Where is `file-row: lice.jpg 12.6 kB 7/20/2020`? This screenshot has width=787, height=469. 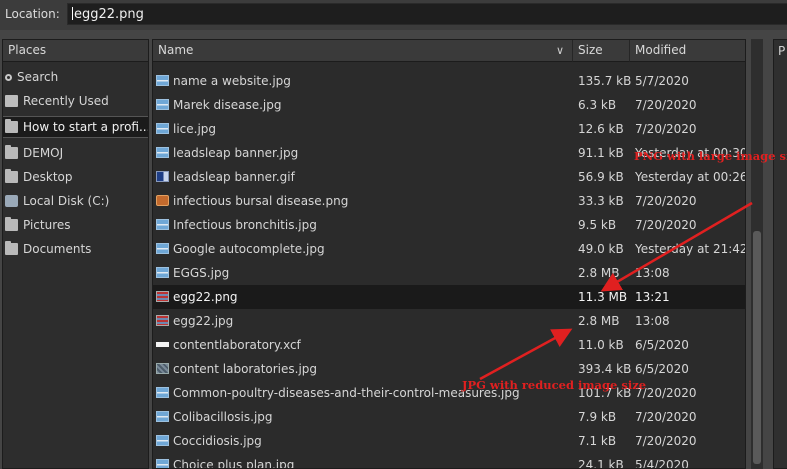
file-row: lice.jpg 12.6 kB 7/20/2020 is located at coordinates (449, 129).